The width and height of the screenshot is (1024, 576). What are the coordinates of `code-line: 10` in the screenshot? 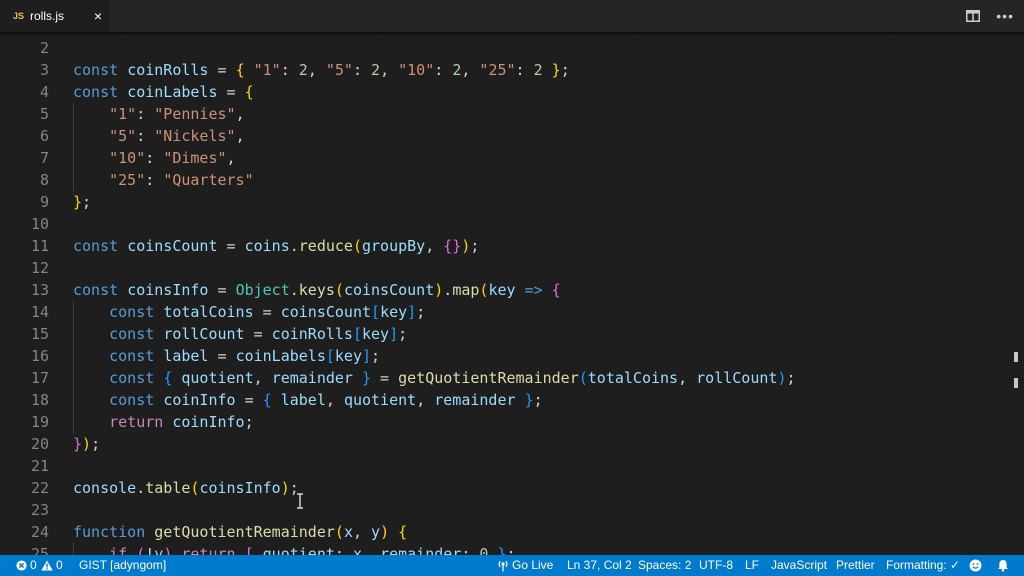 It's located at (505, 224).